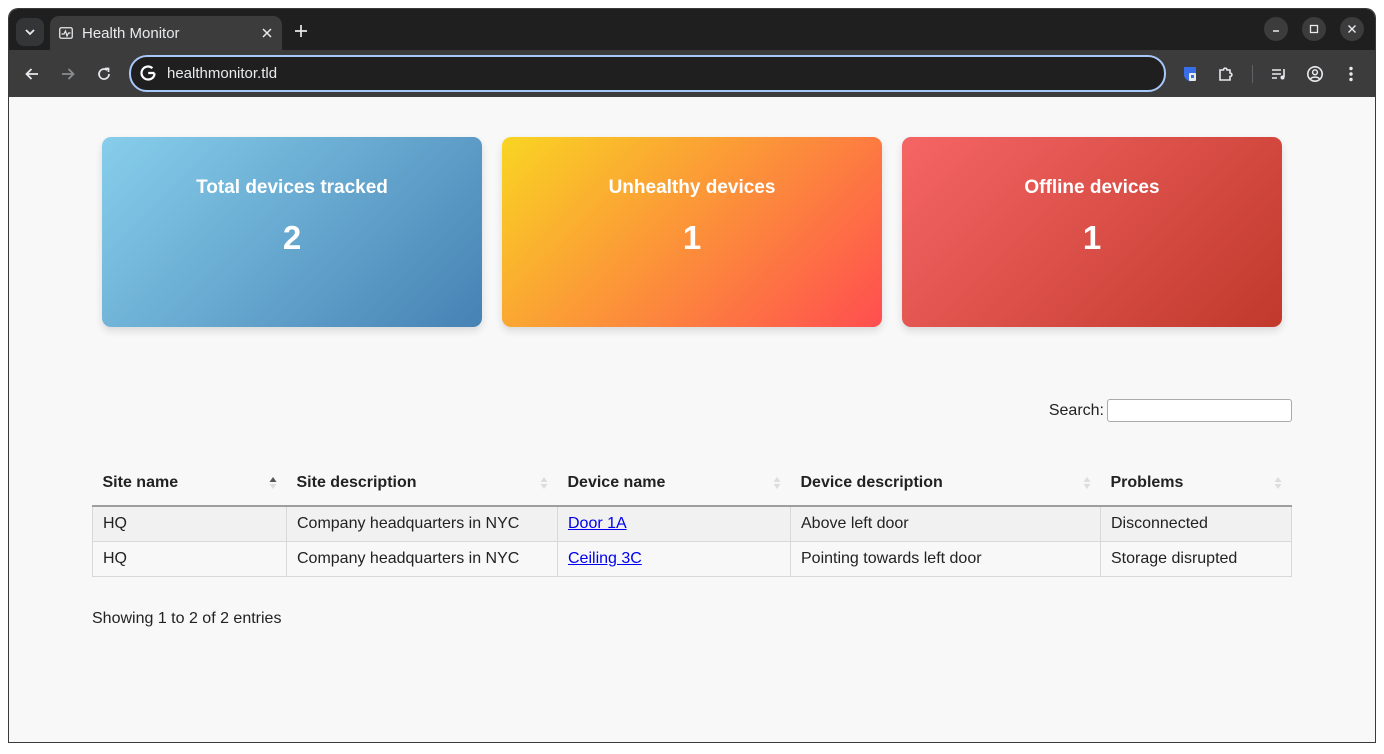 Image resolution: width=1384 pixels, height=754 pixels. I want to click on table-info: Showing 1 to 2 of 2 entries, so click(187, 618).